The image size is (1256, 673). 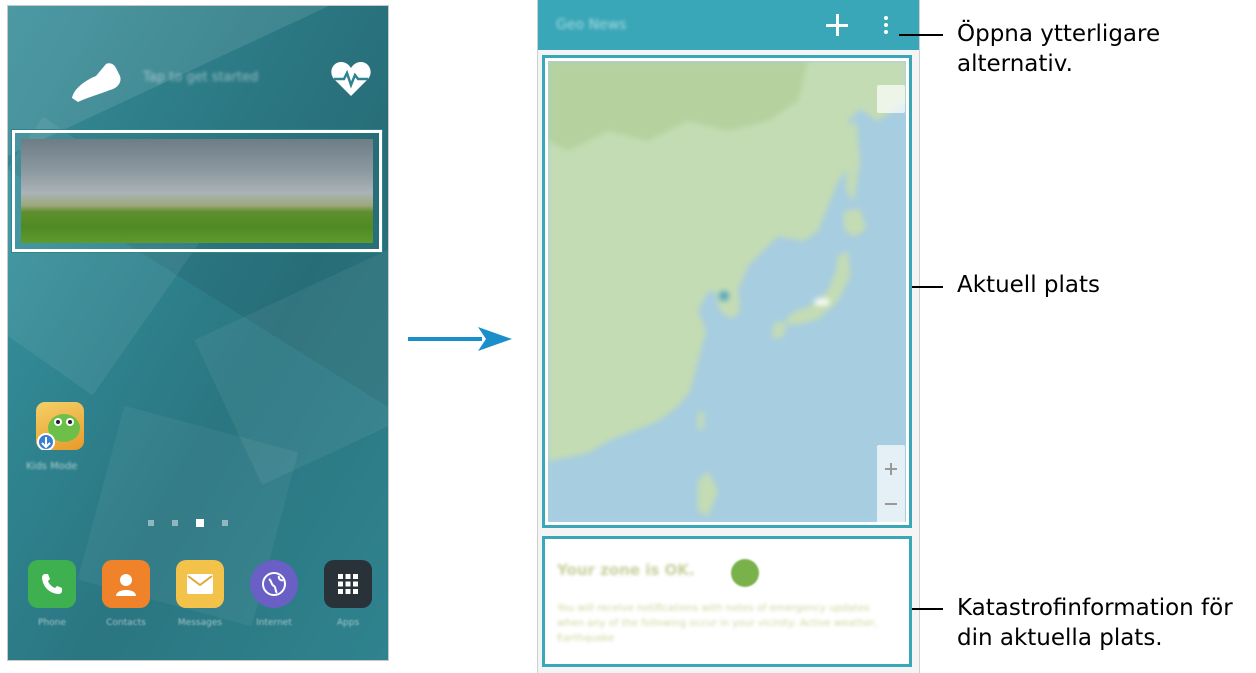 What do you see at coordinates (886, 27) in the screenshot?
I see `more-options-icon` at bounding box center [886, 27].